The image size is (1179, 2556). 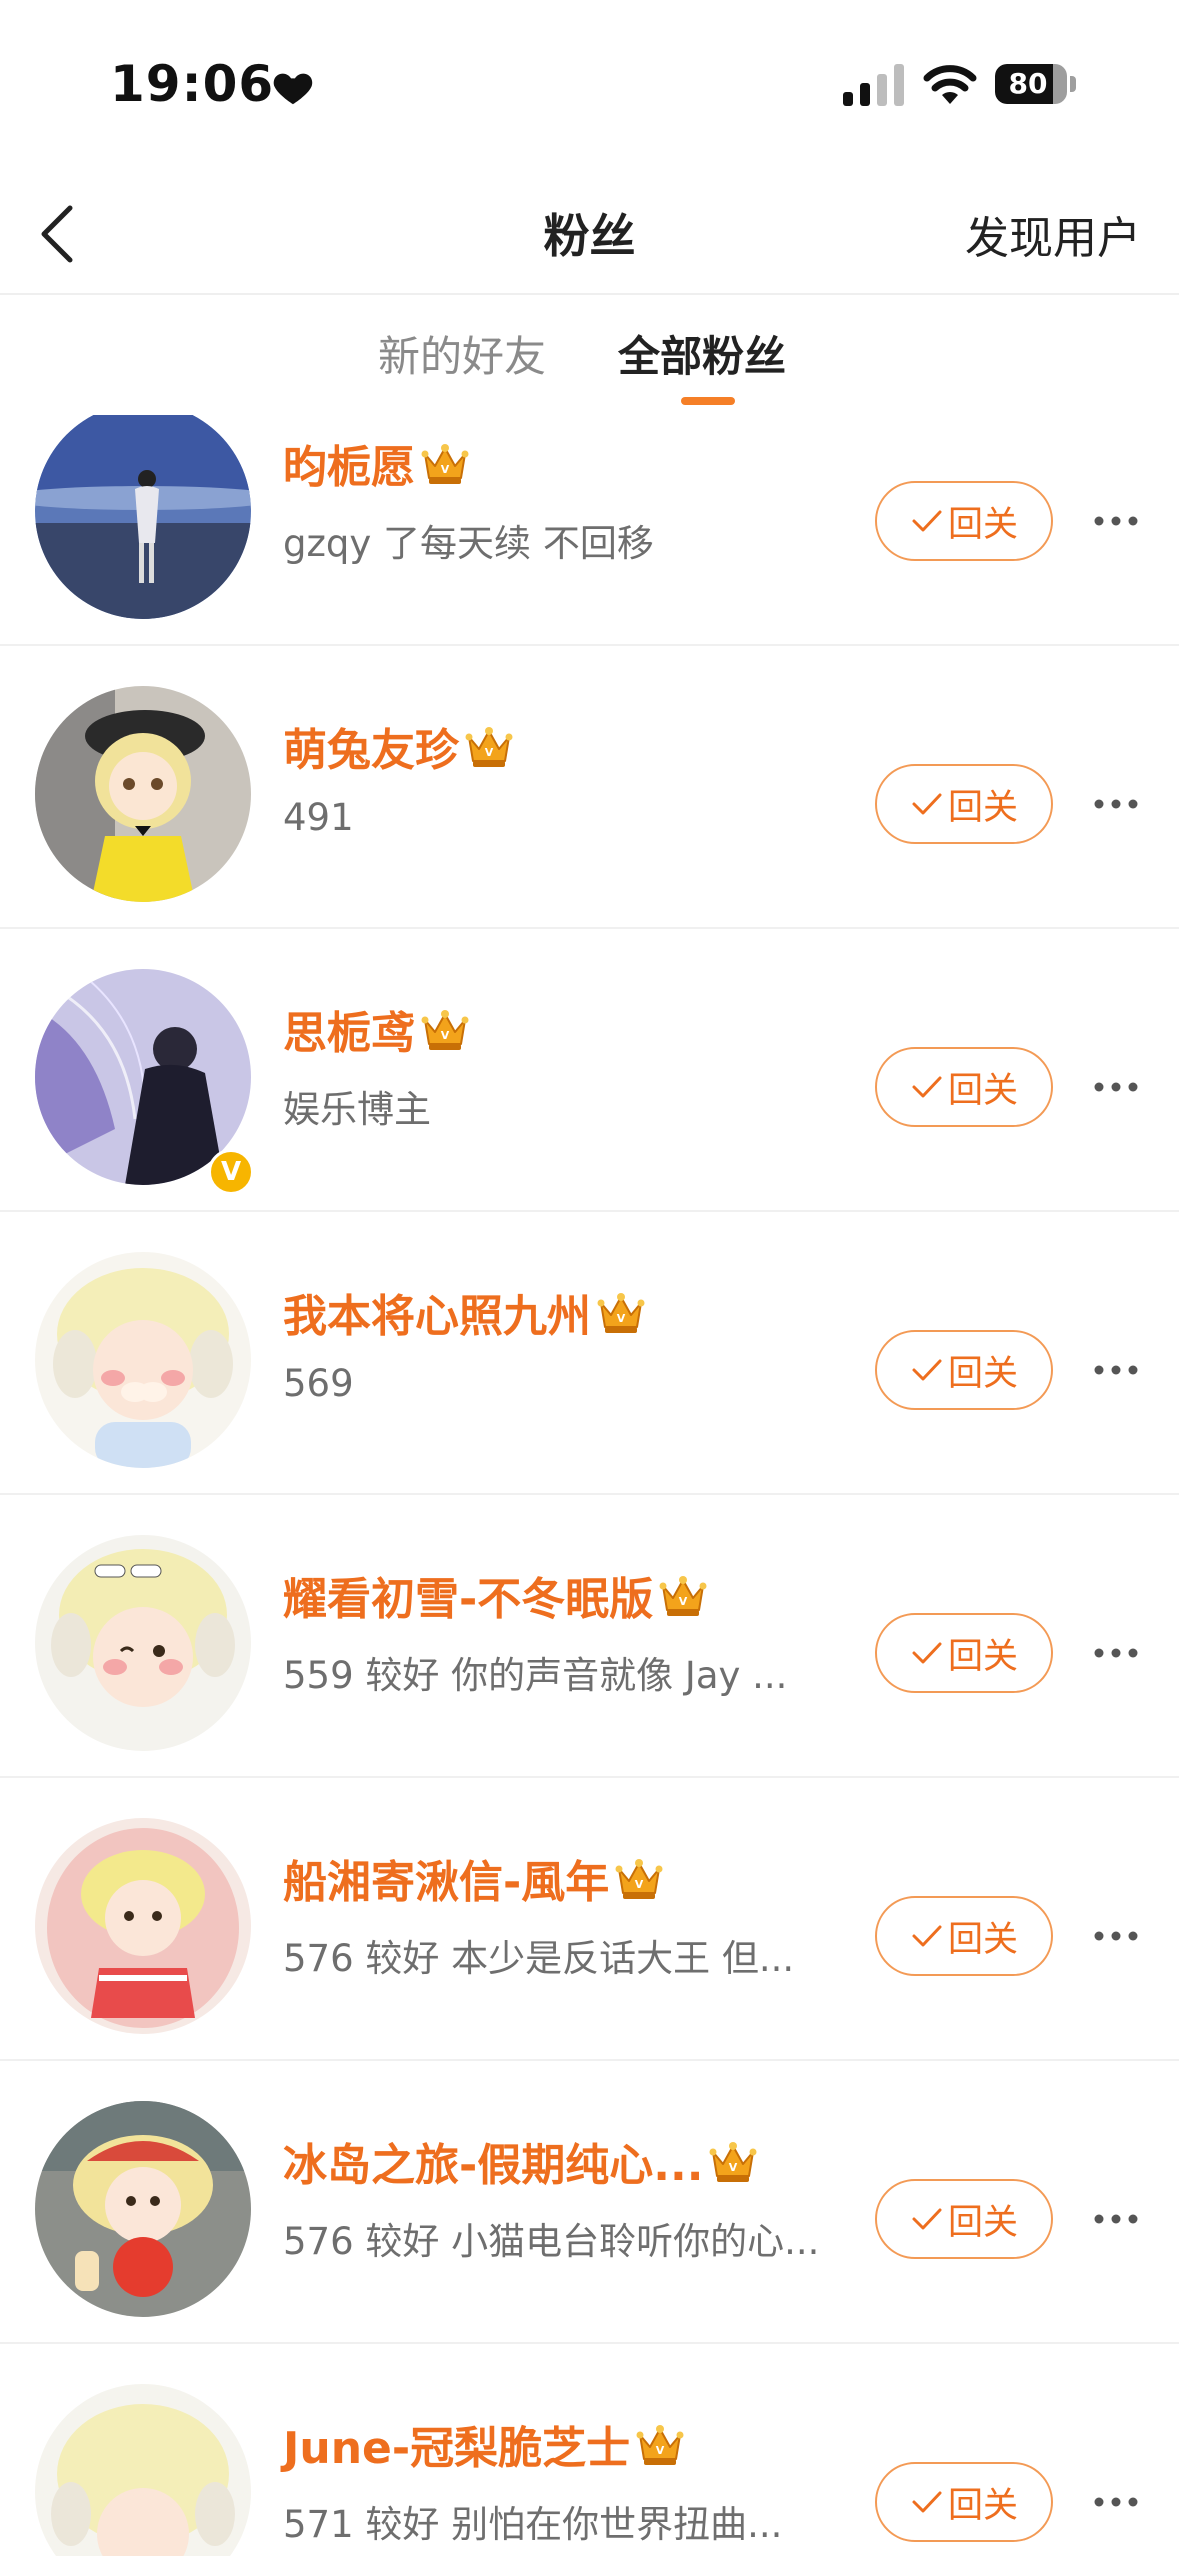 What do you see at coordinates (589, 85) in the screenshot?
I see `status-bar: 19:06 80` at bounding box center [589, 85].